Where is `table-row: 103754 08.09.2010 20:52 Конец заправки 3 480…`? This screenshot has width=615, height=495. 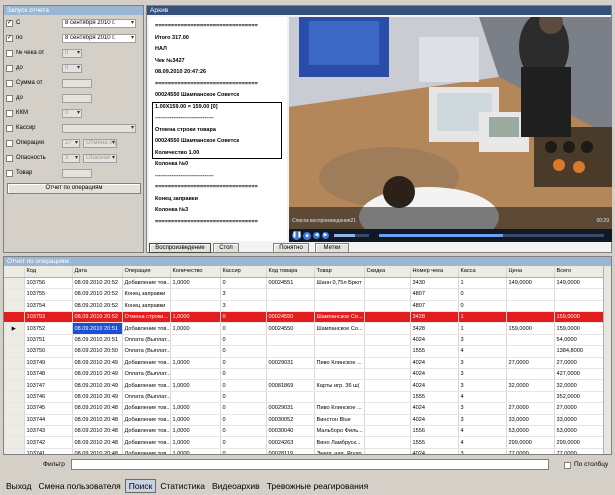
table-row: 103754 08.09.2010 20:52 Конец заправки 3 480… is located at coordinates (304, 306).